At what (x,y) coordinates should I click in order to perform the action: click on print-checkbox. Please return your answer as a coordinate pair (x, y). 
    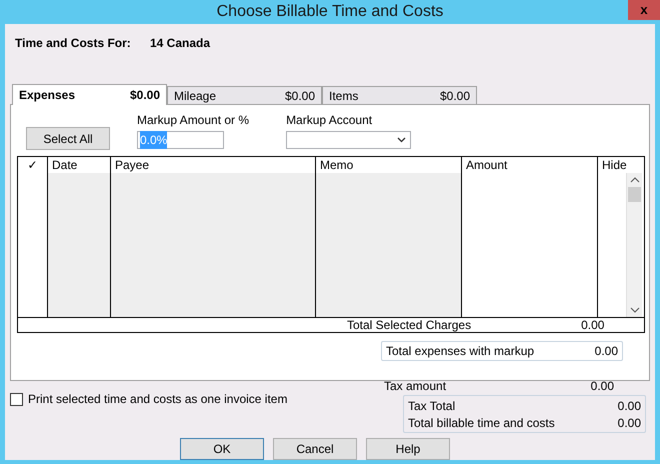
    Looking at the image, I should click on (16, 399).